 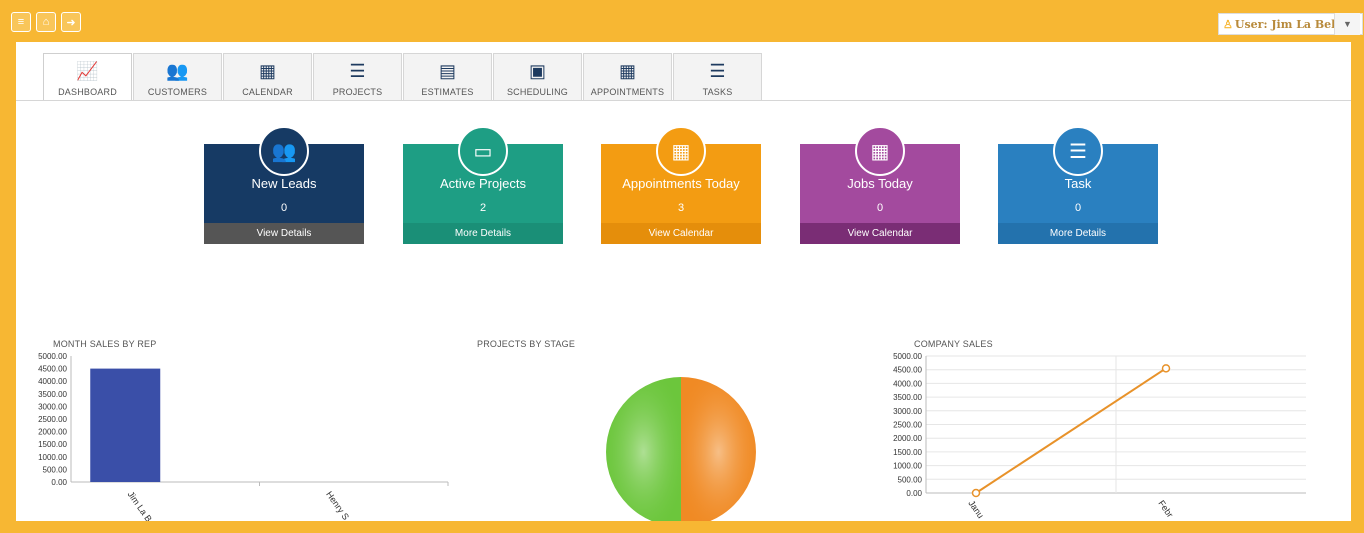 I want to click on tab-customers: 👥 CUSTOMERS, so click(x=177, y=77).